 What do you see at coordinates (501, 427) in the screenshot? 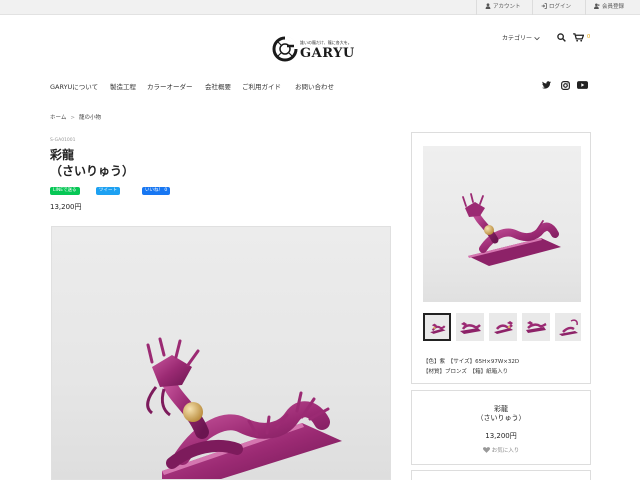
I see `purchase-card: 彩龍 （さいりゅう） 13,200円 お気に入り` at bounding box center [501, 427].